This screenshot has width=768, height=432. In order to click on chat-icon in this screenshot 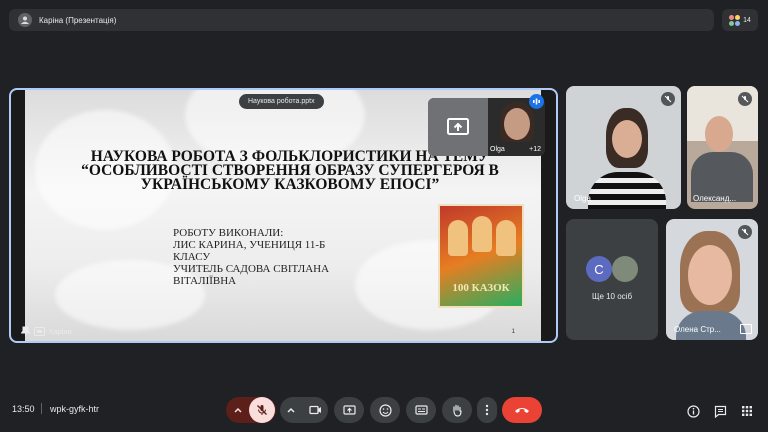, I will do `click(720, 411)`.